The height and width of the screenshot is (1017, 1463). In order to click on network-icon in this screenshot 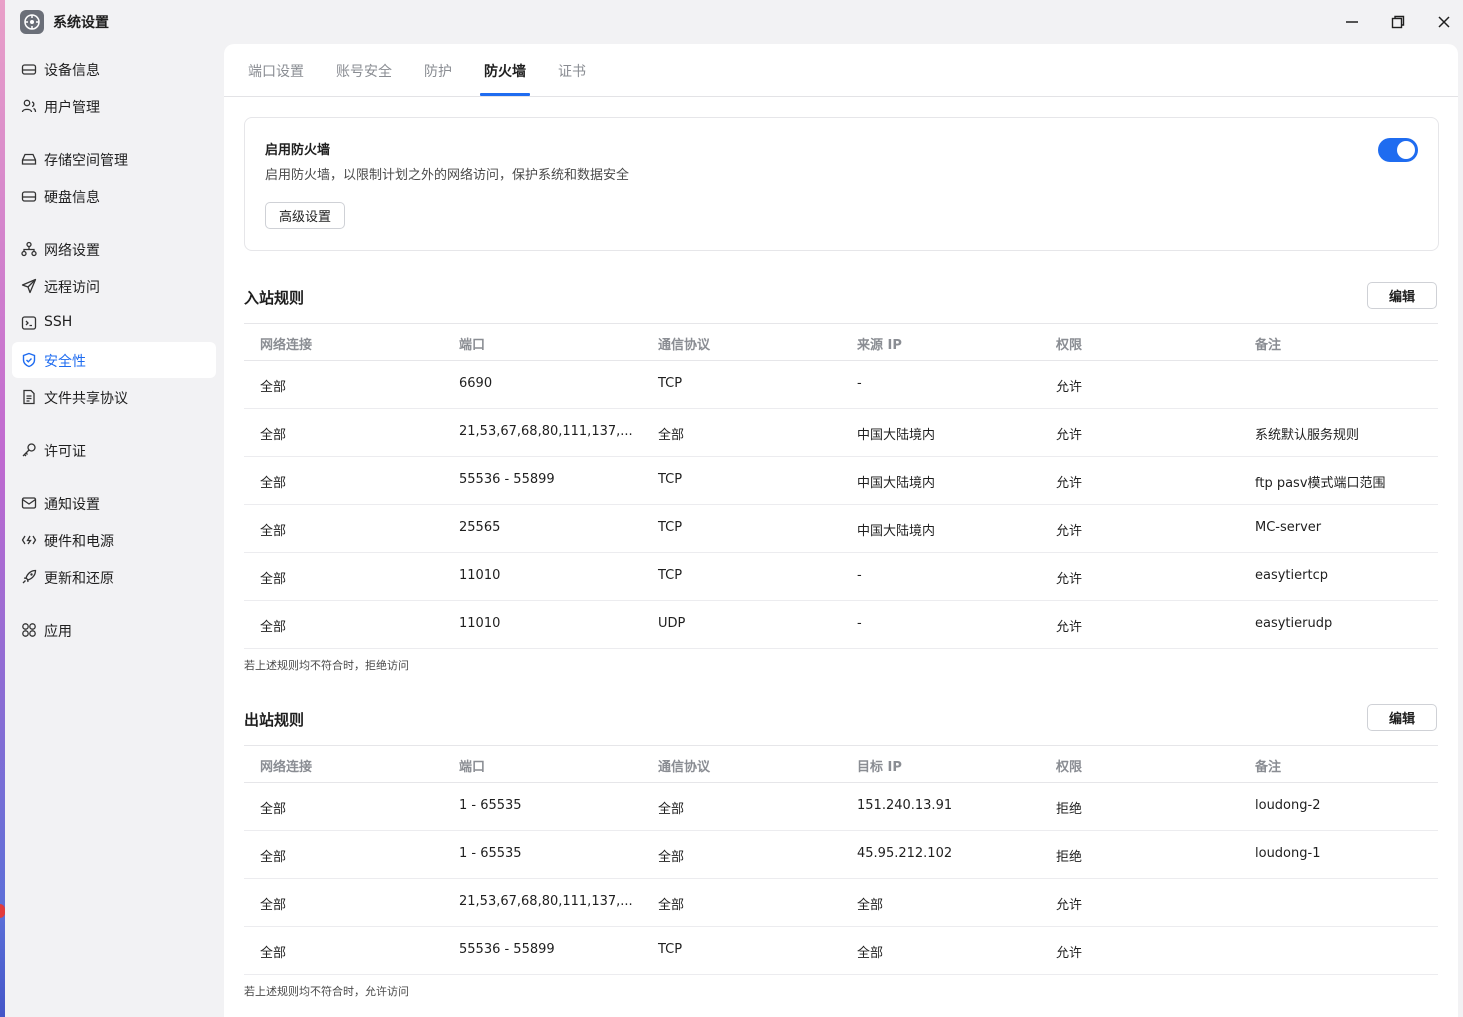, I will do `click(29, 249)`.